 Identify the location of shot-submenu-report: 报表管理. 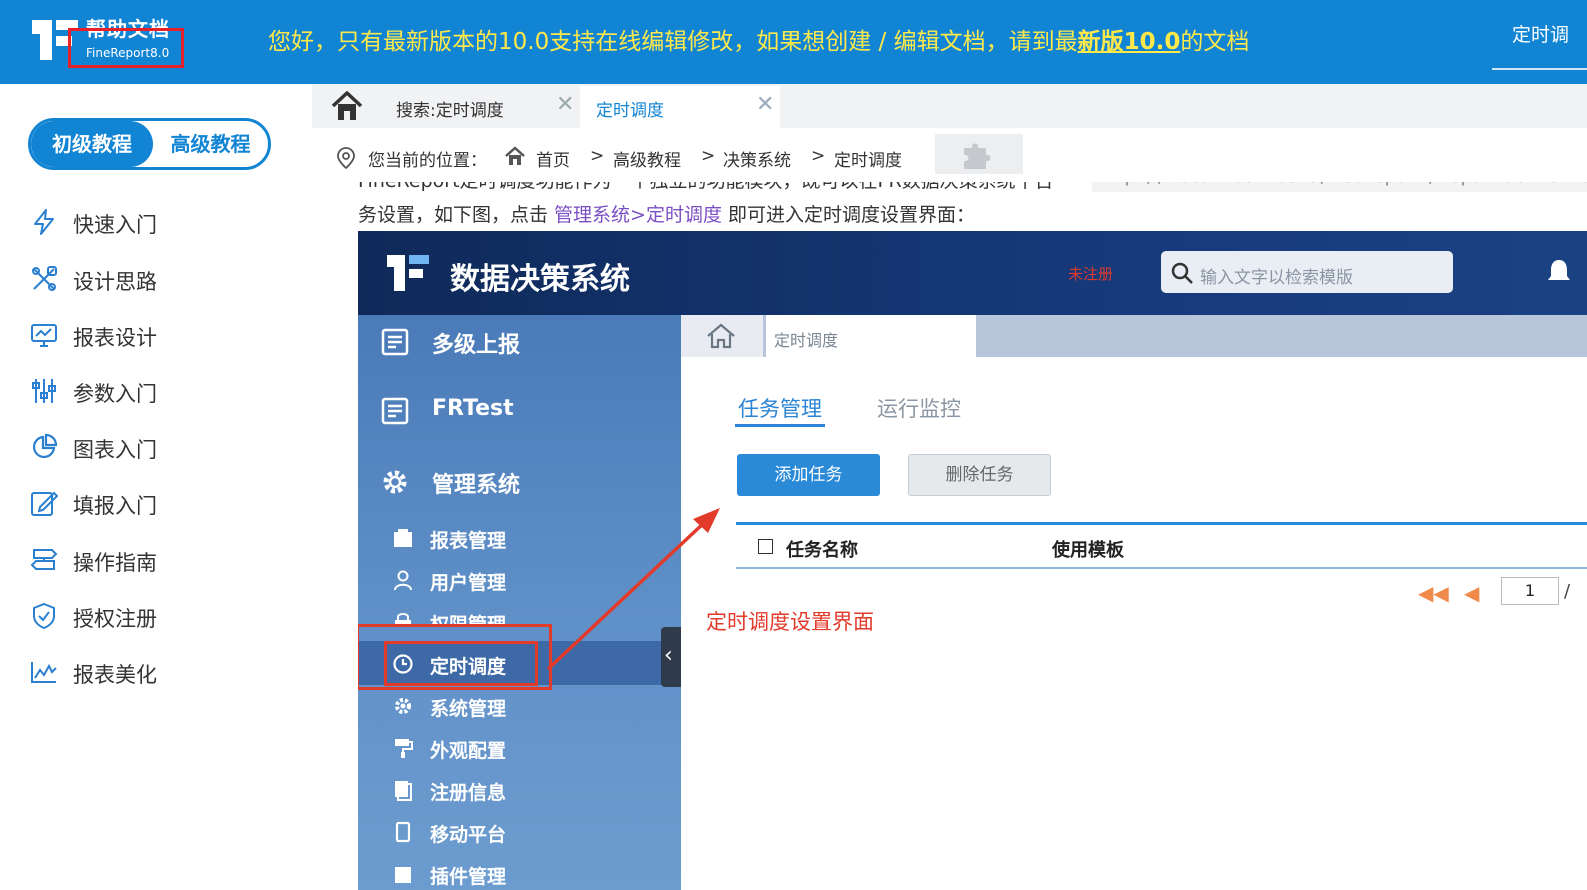
(532, 538).